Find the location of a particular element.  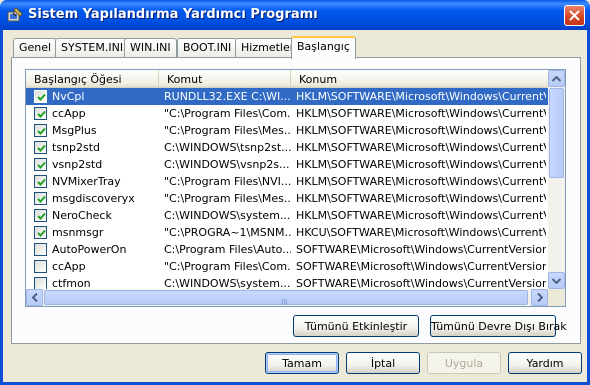

column-header-location: Konum is located at coordinates (419, 79).